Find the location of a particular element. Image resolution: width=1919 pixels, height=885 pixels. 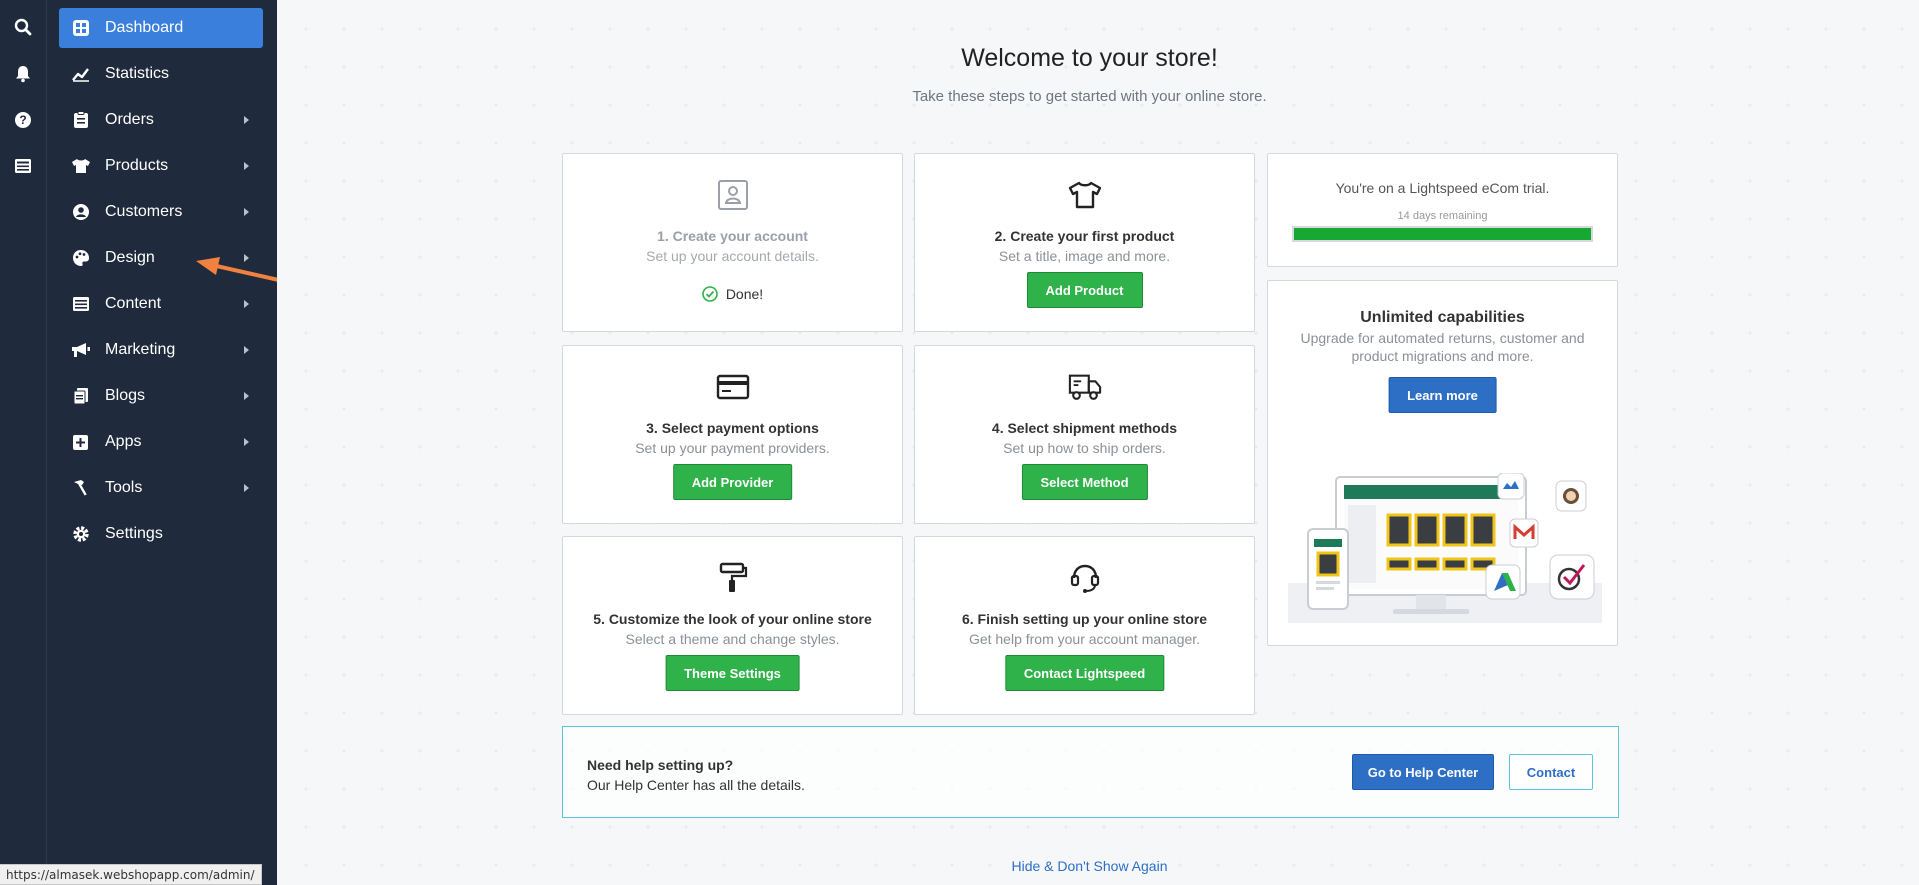

step-title: 6. Finish setting up your online store is located at coordinates (1084, 619).